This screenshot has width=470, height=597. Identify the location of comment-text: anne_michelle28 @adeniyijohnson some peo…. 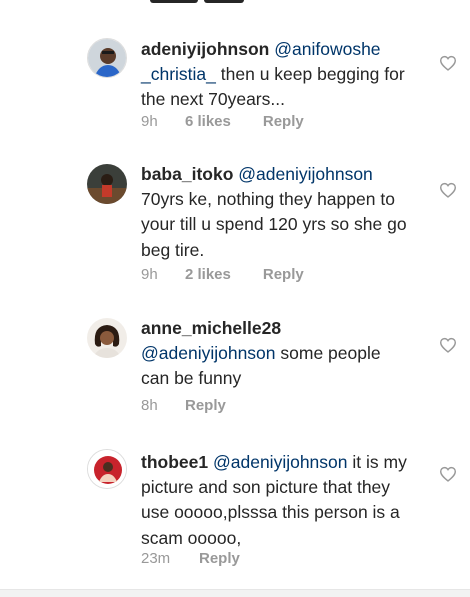
(276, 354).